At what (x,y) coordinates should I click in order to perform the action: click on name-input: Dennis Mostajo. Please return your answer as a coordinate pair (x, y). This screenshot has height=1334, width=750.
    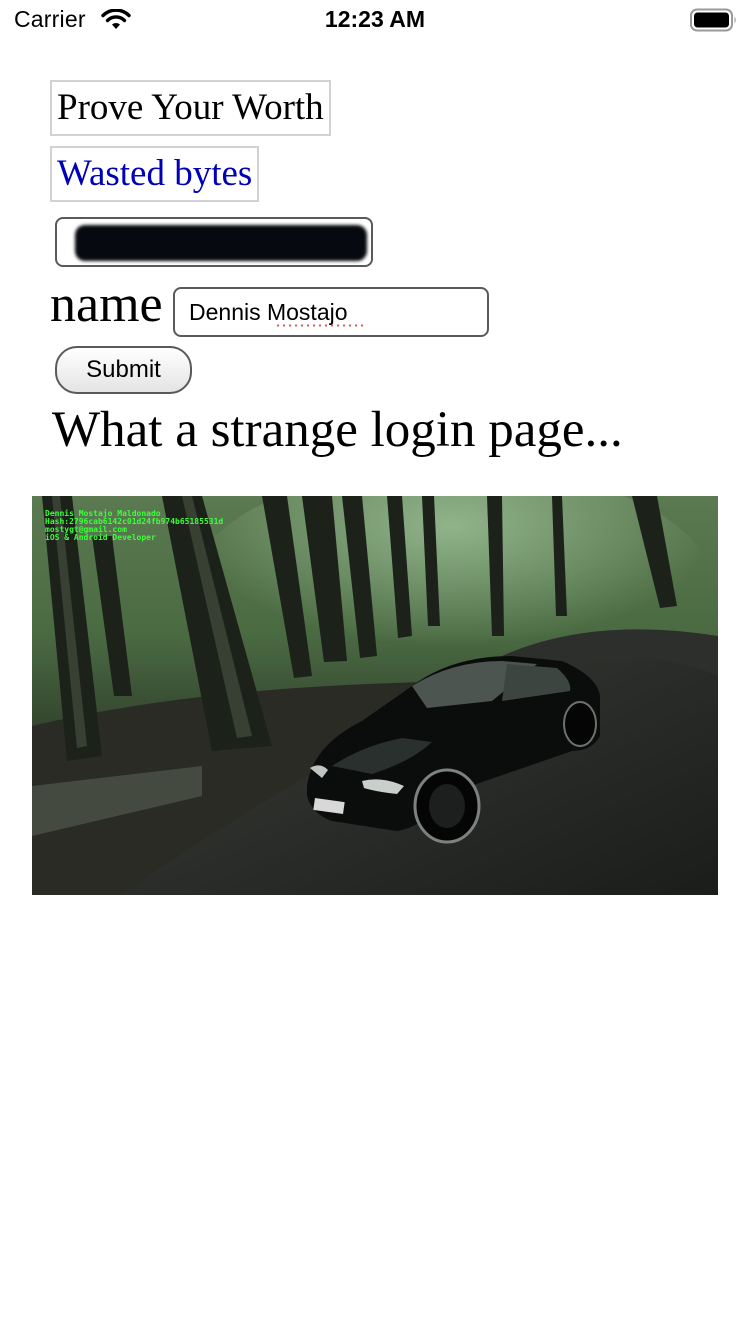
    Looking at the image, I should click on (331, 312).